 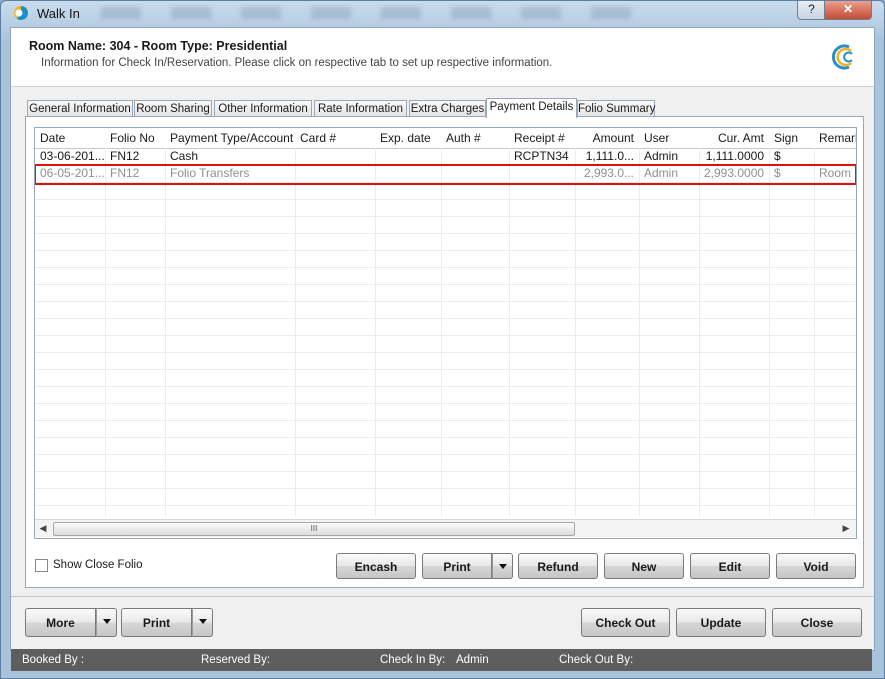 I want to click on tab-folio-summary: Folio Summary, so click(x=616, y=108).